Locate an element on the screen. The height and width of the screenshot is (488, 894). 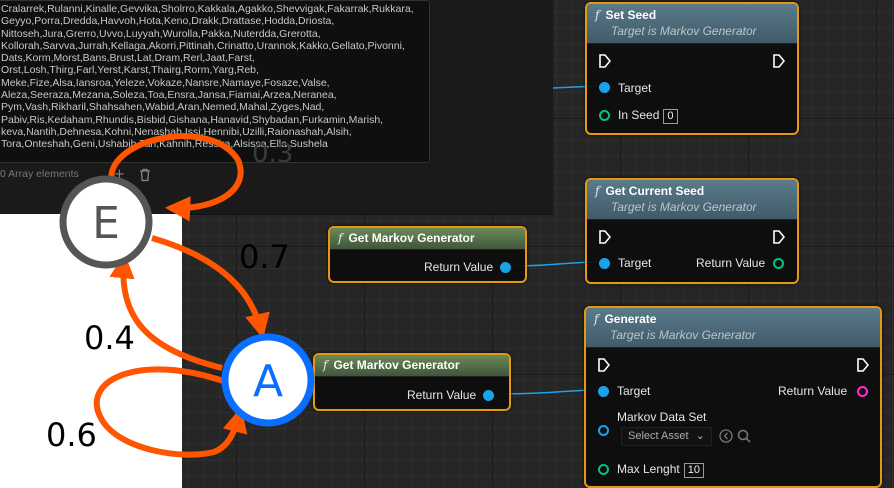
arrow-a-to-e is located at coordinates (166, 311).